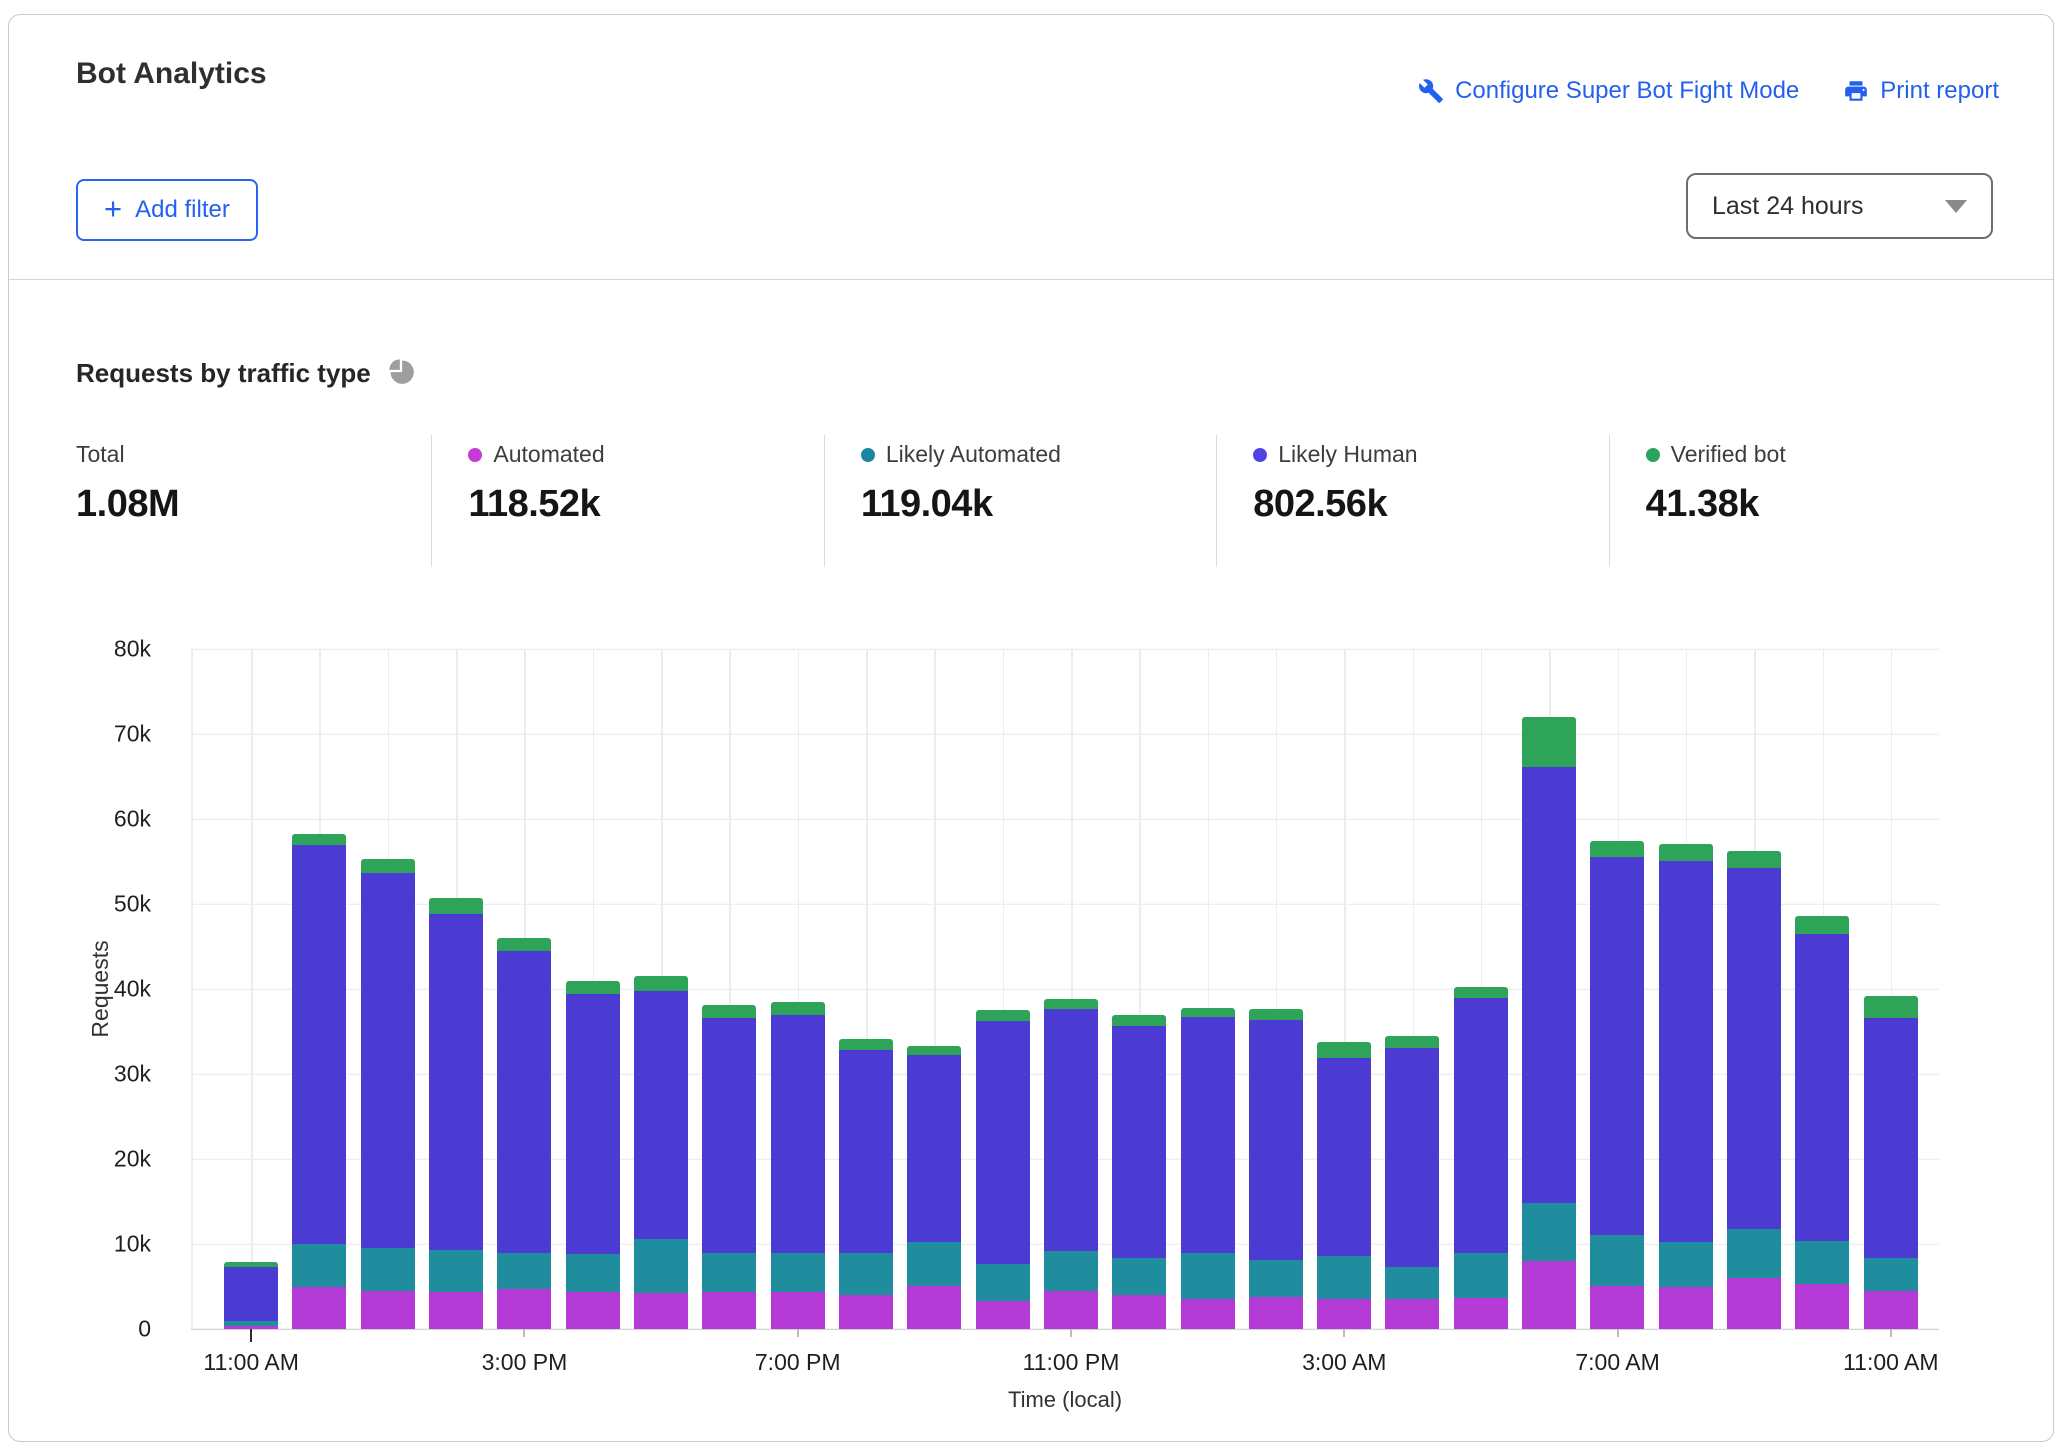 This screenshot has height=1450, width=2062. Describe the element at coordinates (1344, 1185) in the screenshot. I see `stacked-bar-3:00 AM` at that location.